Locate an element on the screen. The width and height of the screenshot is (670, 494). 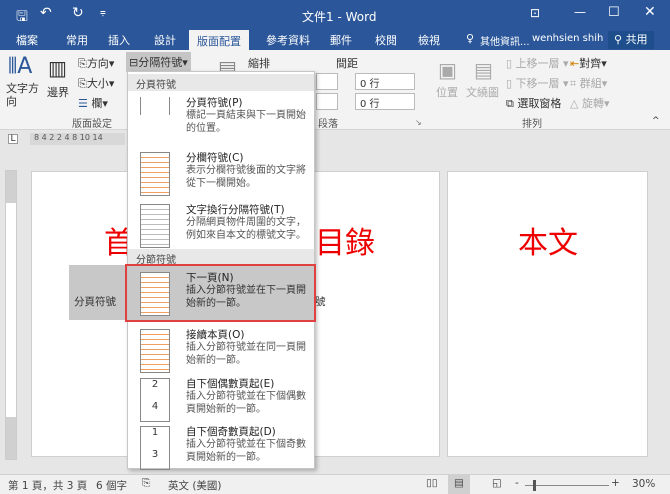
size-button: ⎘大小▾ is located at coordinates (96, 83).